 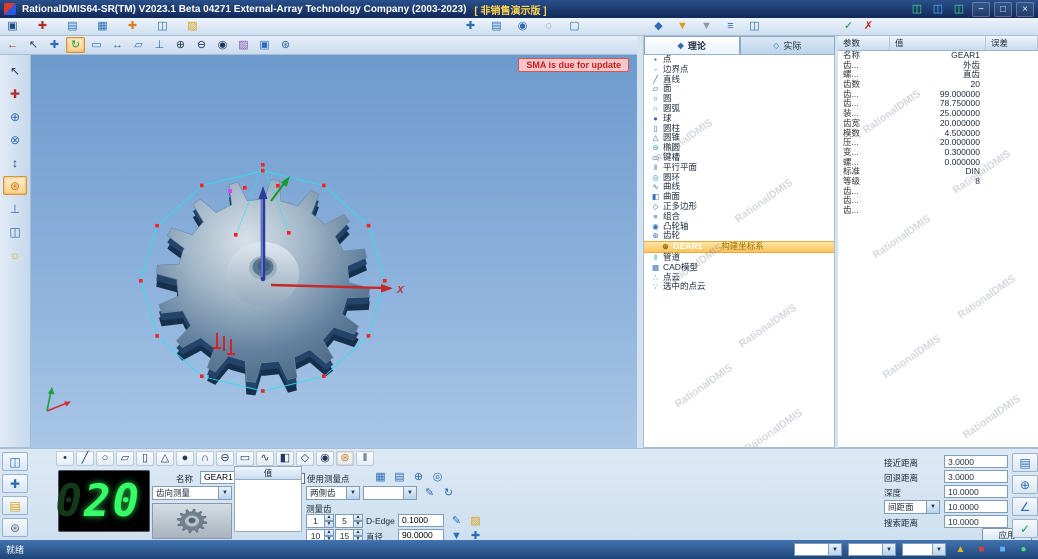 What do you see at coordinates (924, 549) in the screenshot?
I see `coordinate-combo: Cart ▼` at bounding box center [924, 549].